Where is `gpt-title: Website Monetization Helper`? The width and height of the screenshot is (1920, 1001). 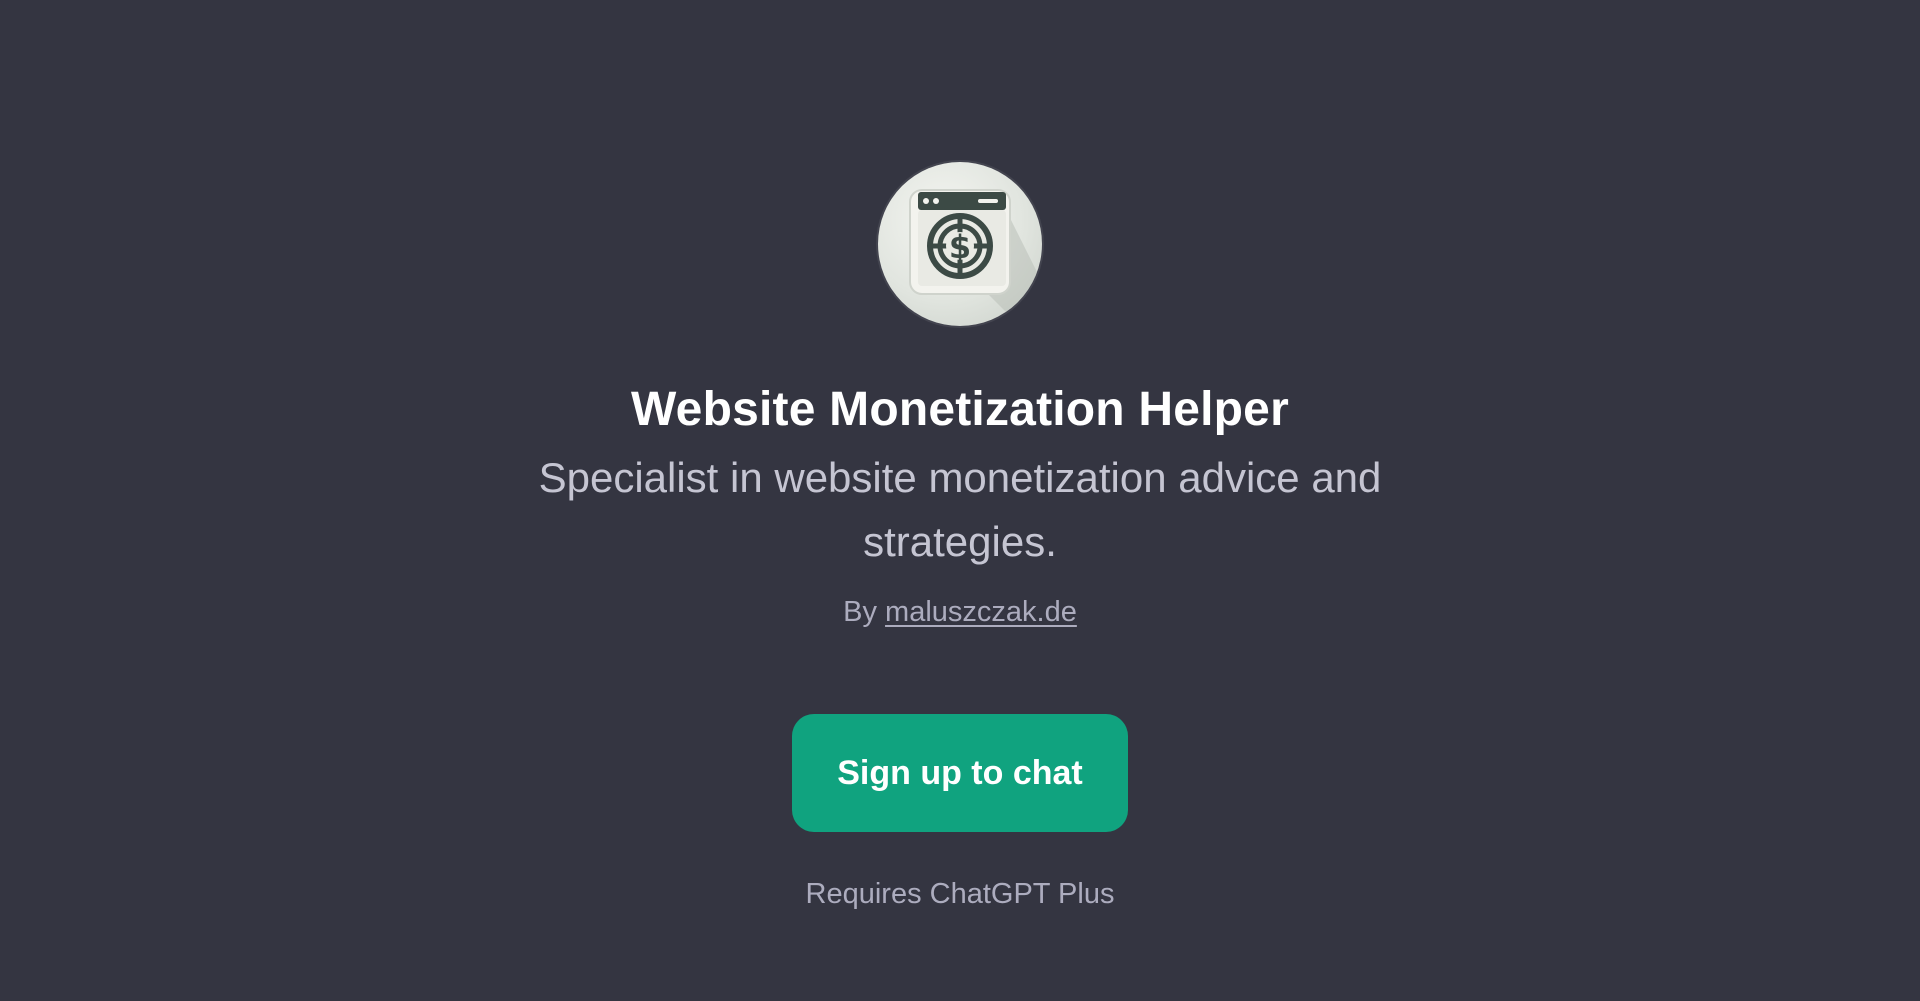
gpt-title: Website Monetization Helper is located at coordinates (960, 409).